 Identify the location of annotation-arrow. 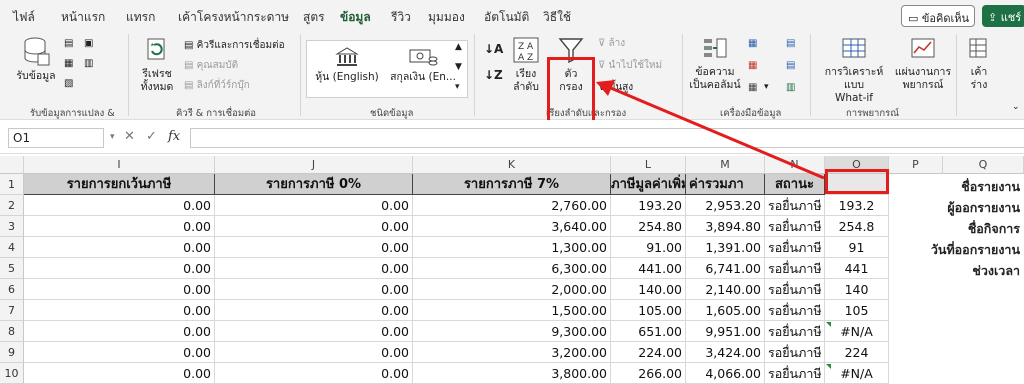
(710, 130).